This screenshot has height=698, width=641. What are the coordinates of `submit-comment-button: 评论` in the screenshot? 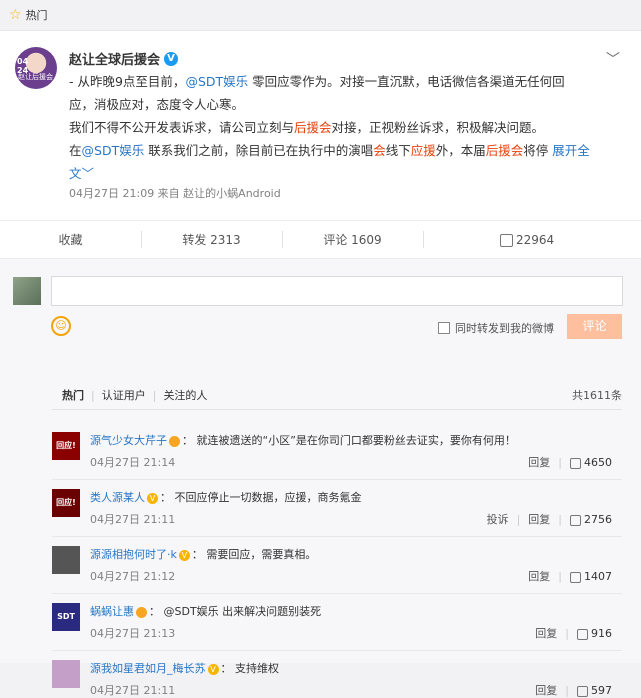 It's located at (594, 326).